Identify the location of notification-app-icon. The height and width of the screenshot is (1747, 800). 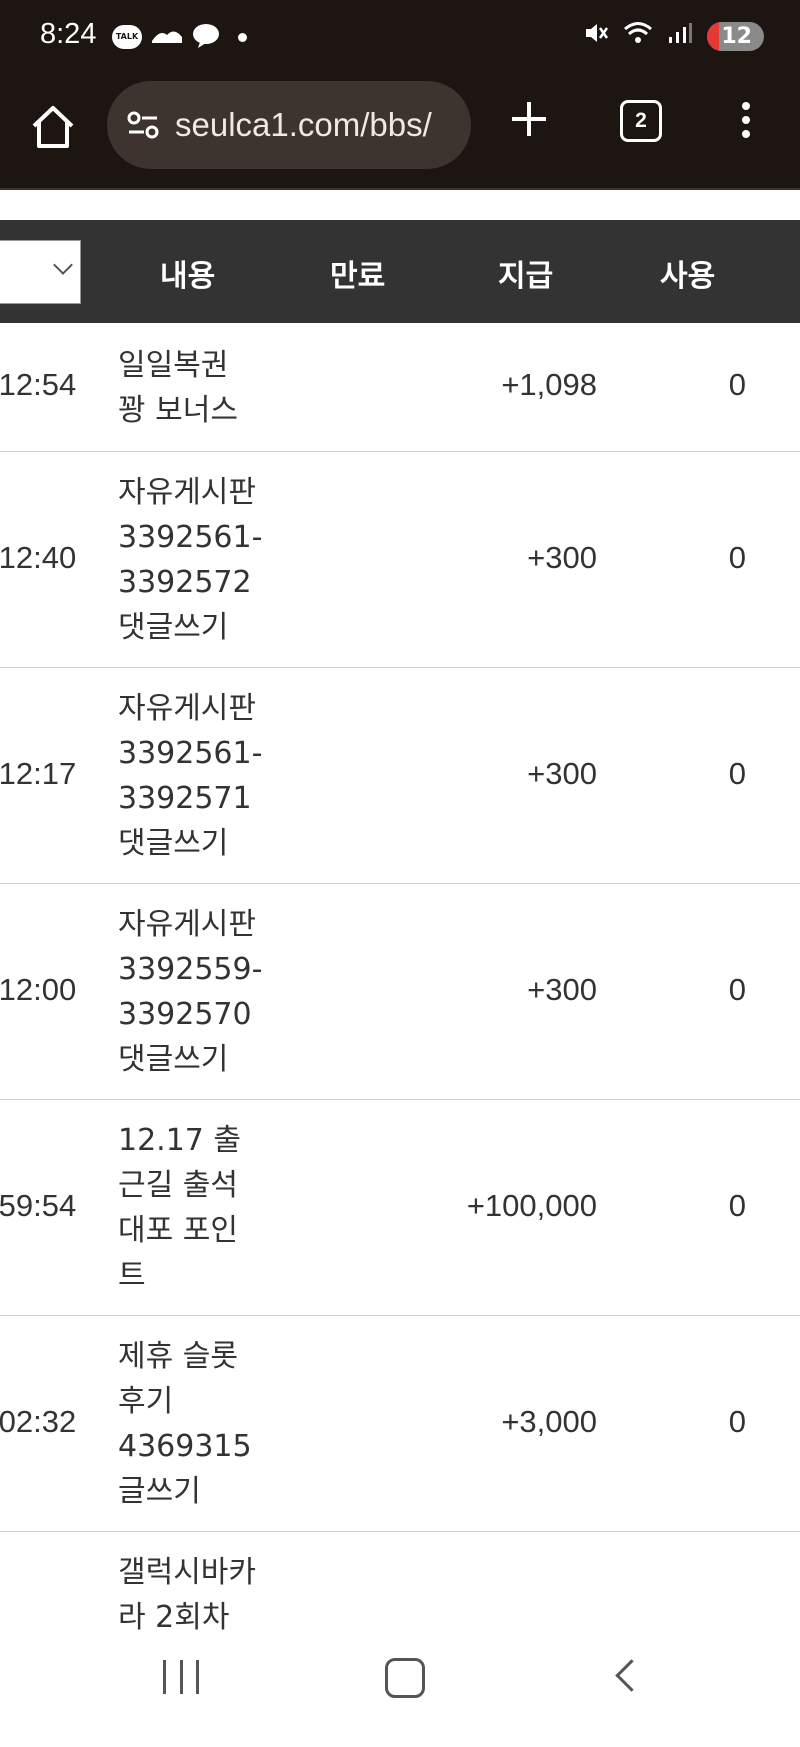
(167, 37).